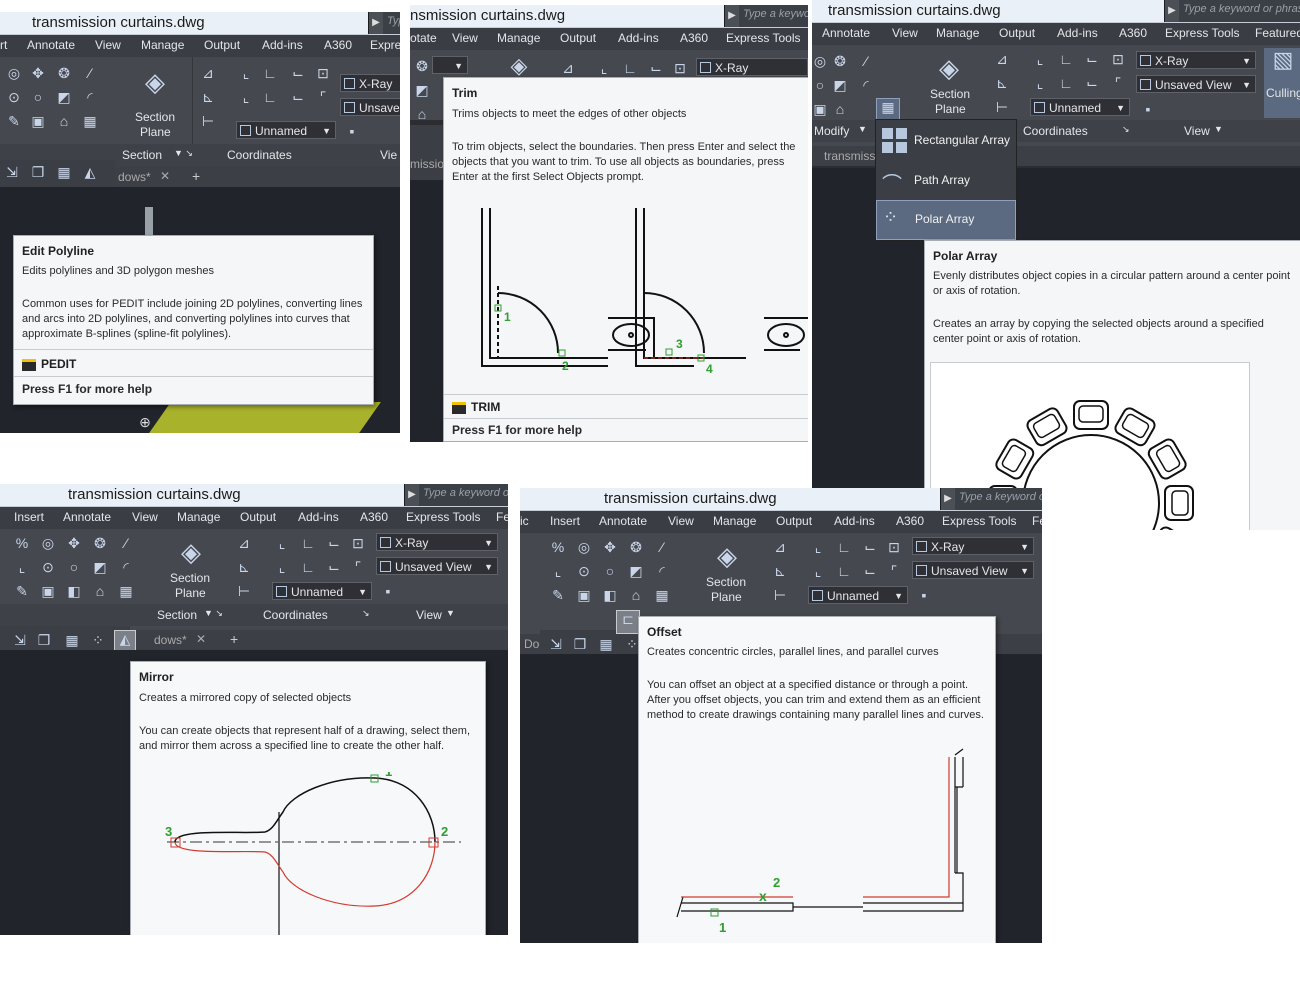 This screenshot has height=1000, width=1300. Describe the element at coordinates (170, 640) in the screenshot. I see `file-tab: dows*` at that location.